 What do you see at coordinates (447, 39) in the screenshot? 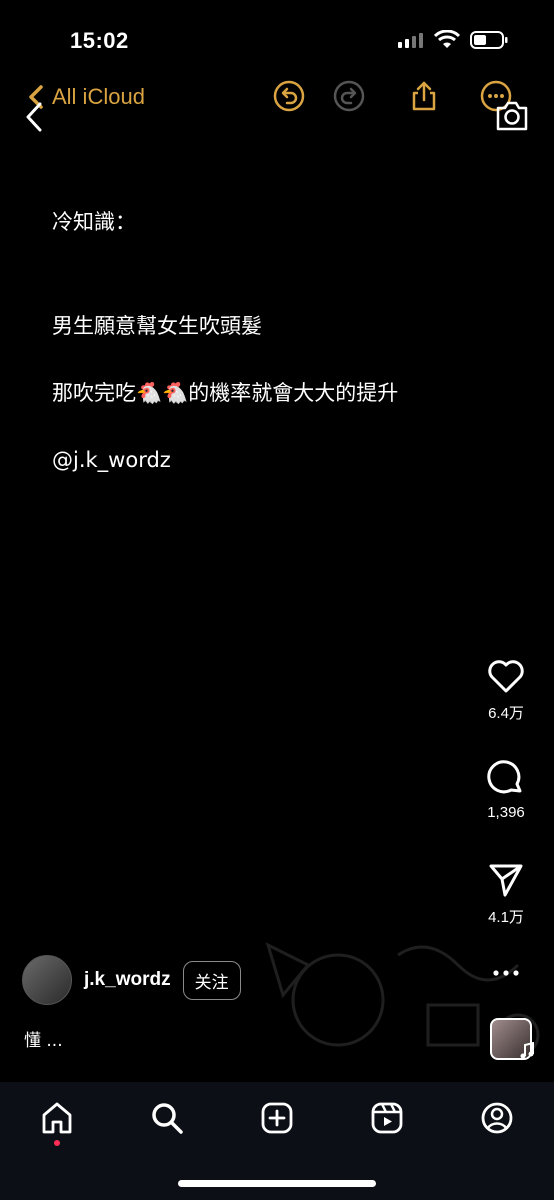
I see `wifi-icon` at bounding box center [447, 39].